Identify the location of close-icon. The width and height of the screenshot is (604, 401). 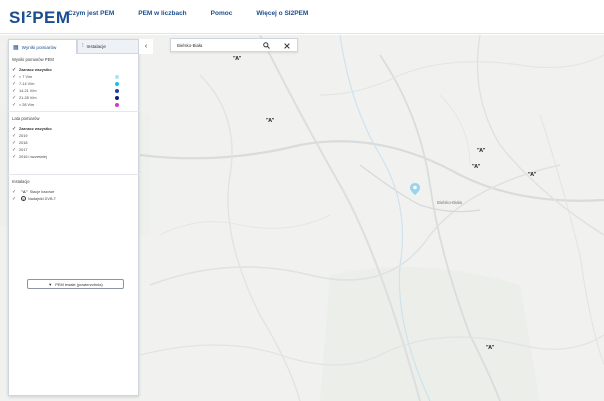
(287, 45).